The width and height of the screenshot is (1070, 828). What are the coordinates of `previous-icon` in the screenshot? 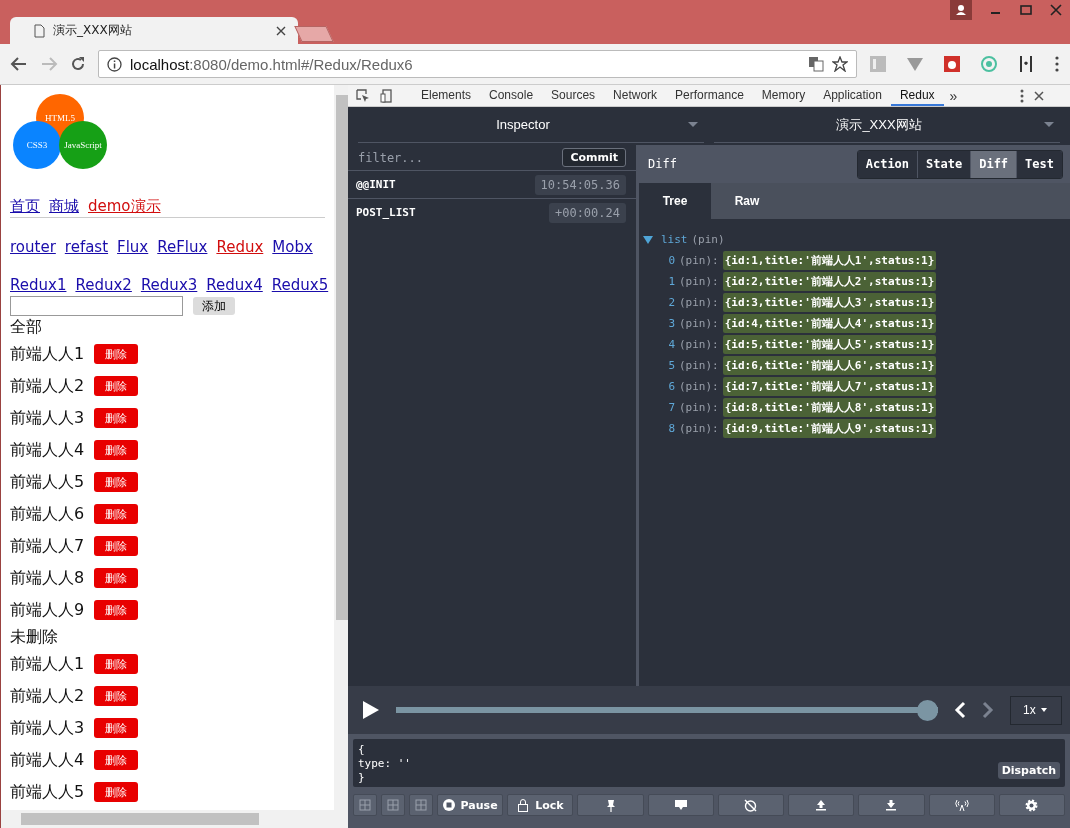 It's located at (960, 710).